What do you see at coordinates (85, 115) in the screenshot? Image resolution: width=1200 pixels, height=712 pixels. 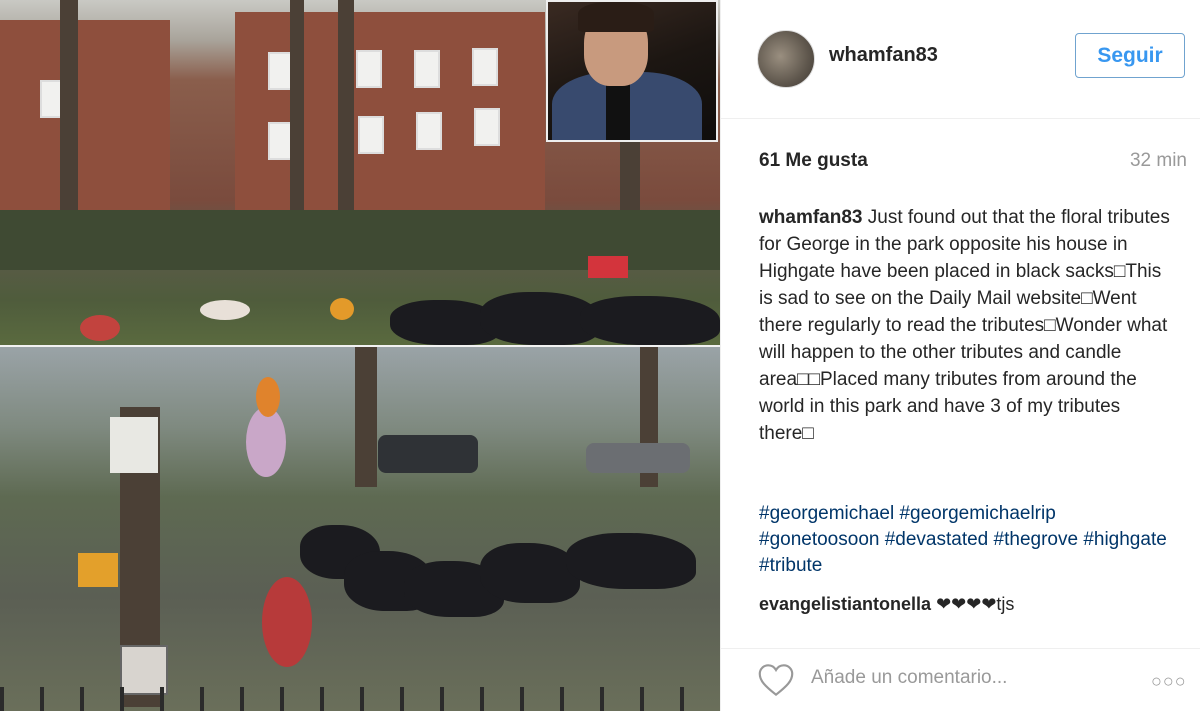 I see `building-left` at bounding box center [85, 115].